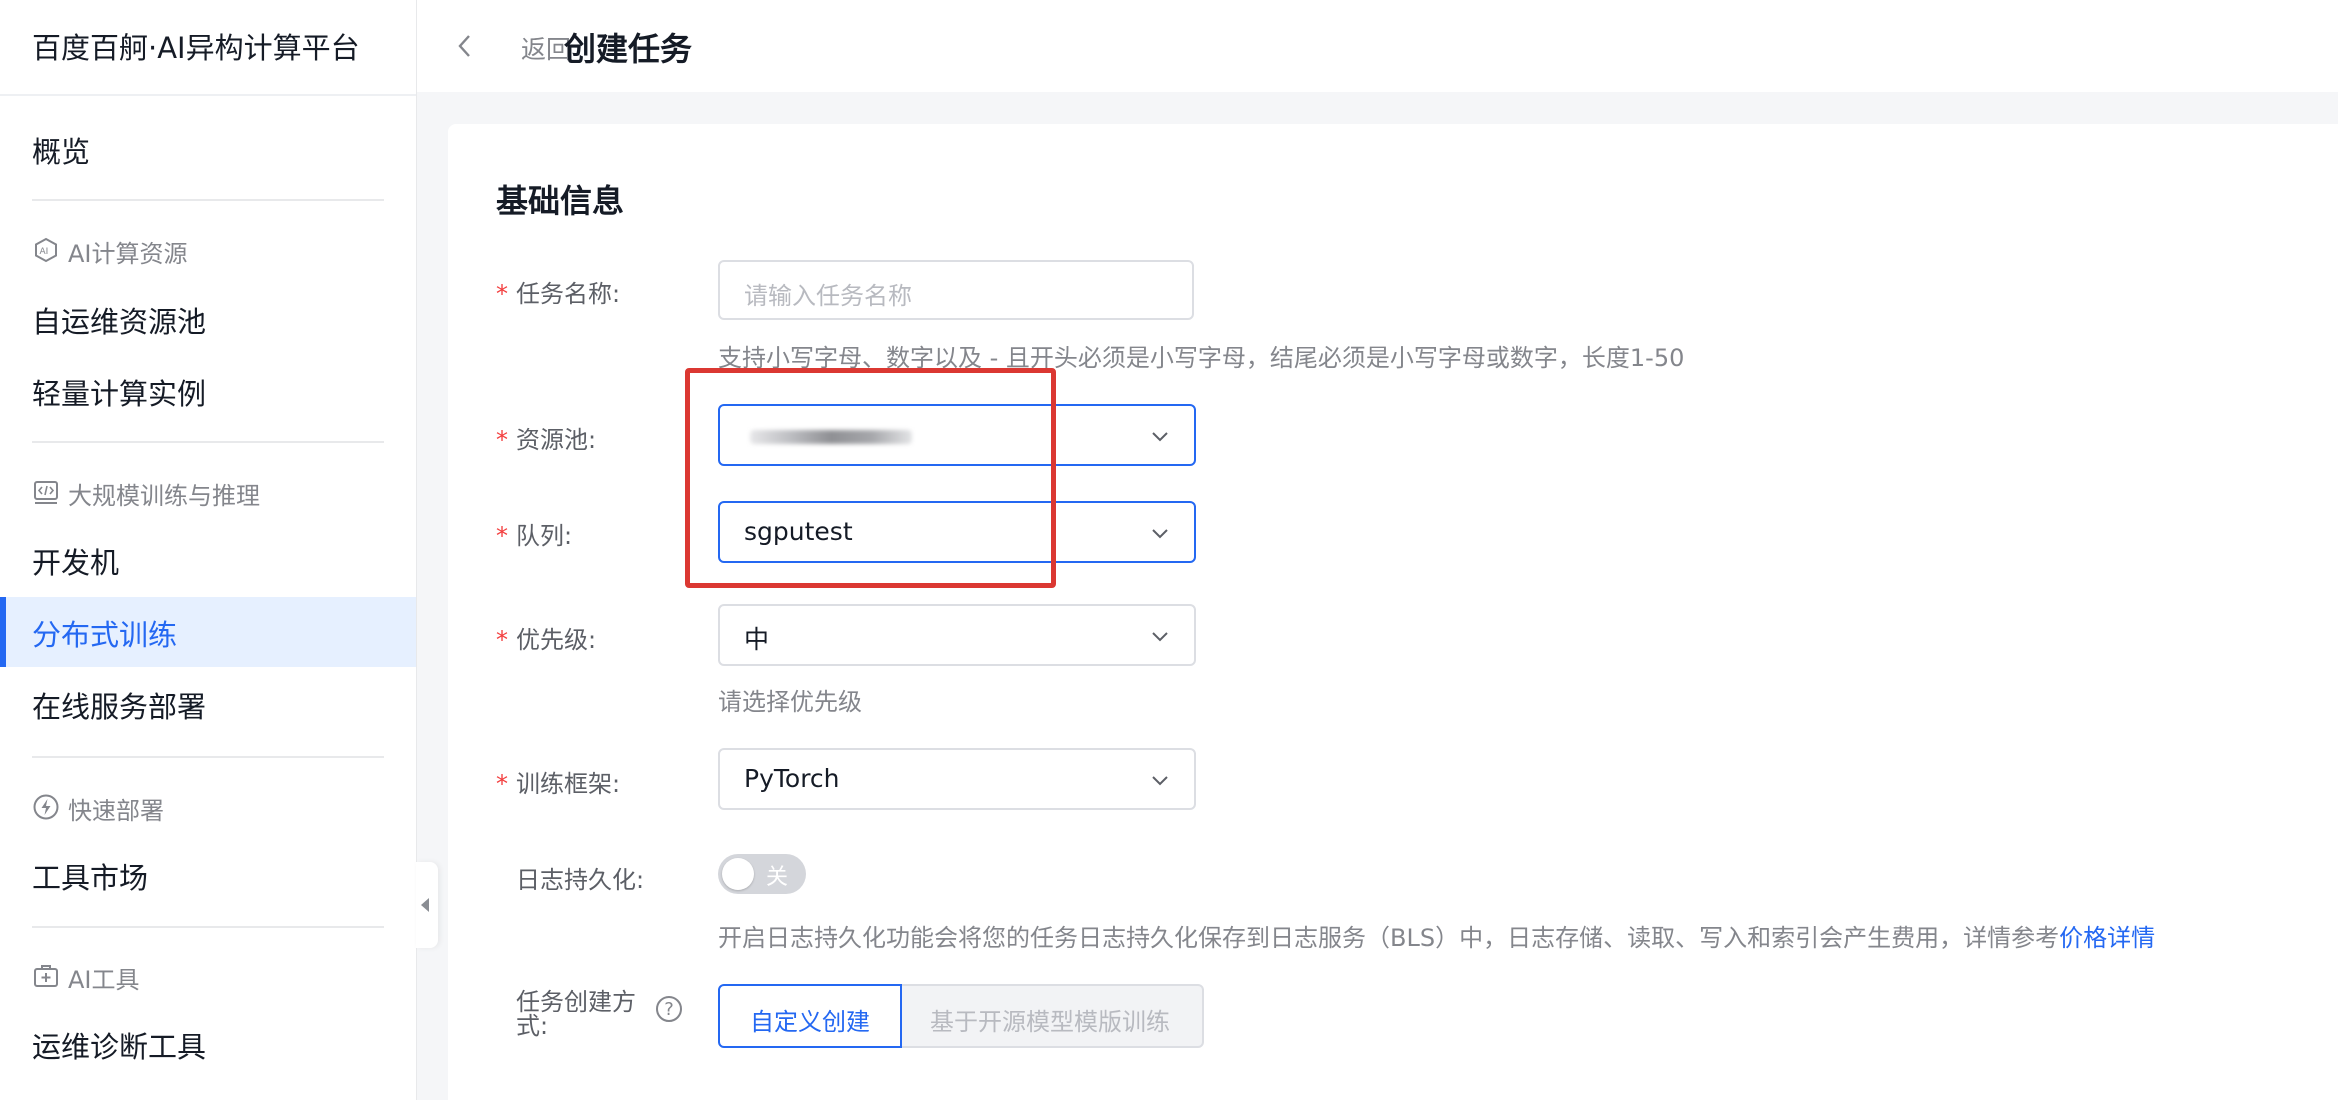  What do you see at coordinates (757, 639) in the screenshot?
I see `priority-value: 中` at bounding box center [757, 639].